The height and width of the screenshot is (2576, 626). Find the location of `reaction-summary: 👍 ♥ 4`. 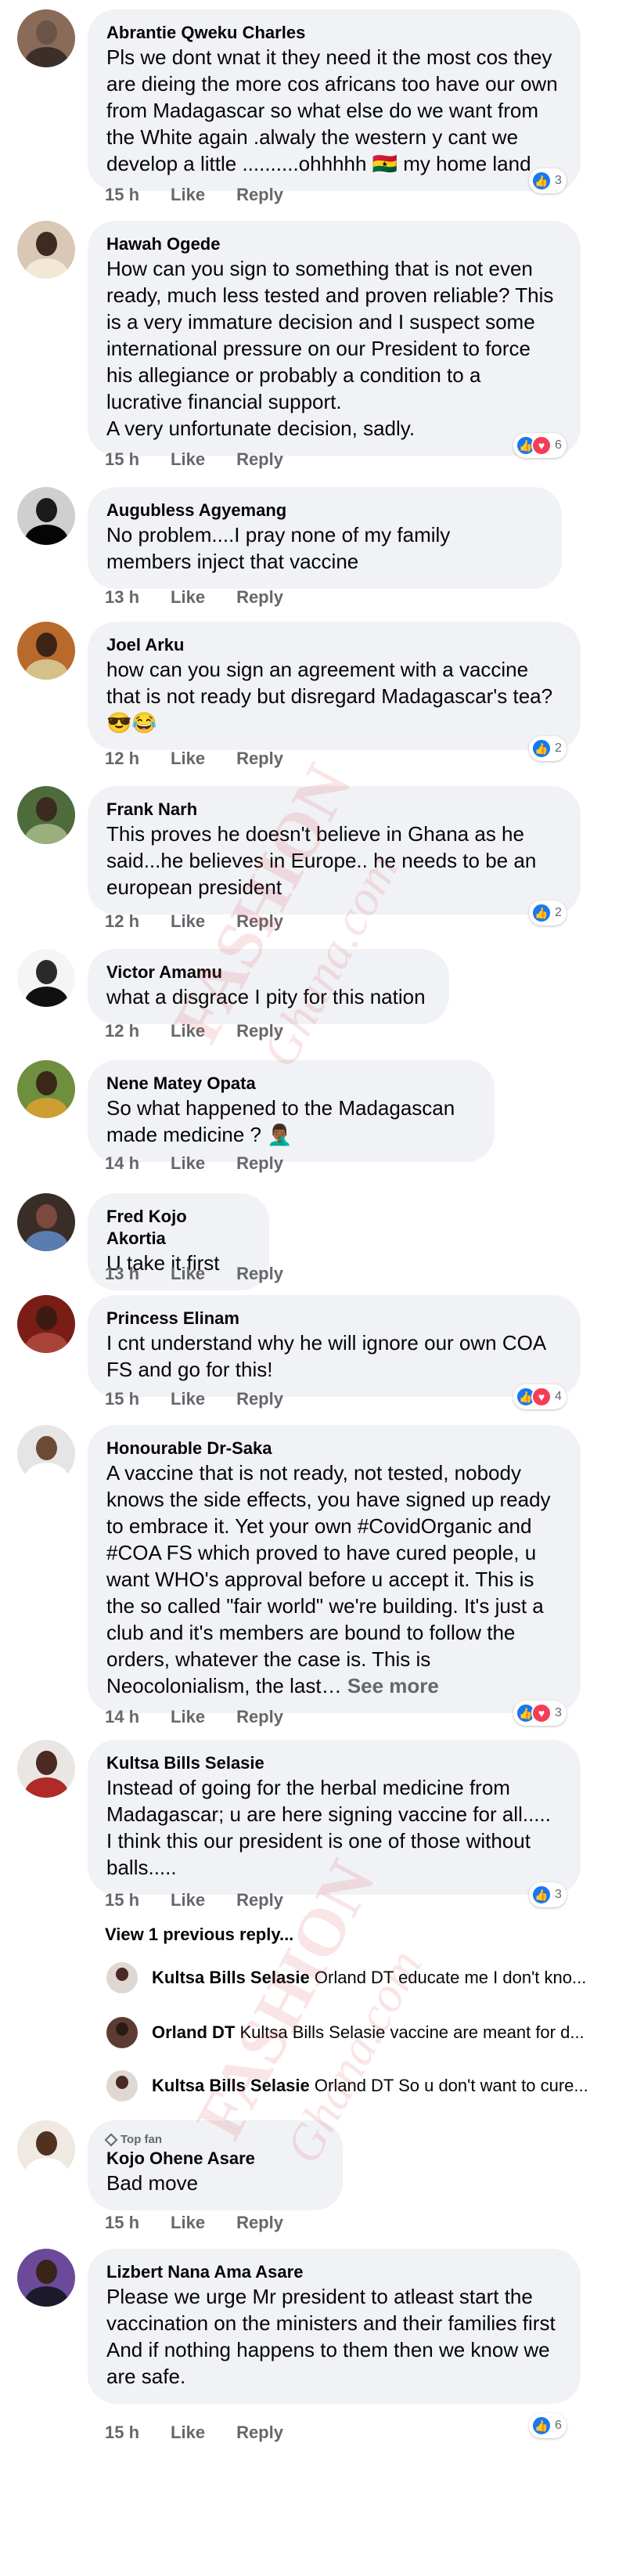

reaction-summary: 👍 ♥ 4 is located at coordinates (540, 1396).